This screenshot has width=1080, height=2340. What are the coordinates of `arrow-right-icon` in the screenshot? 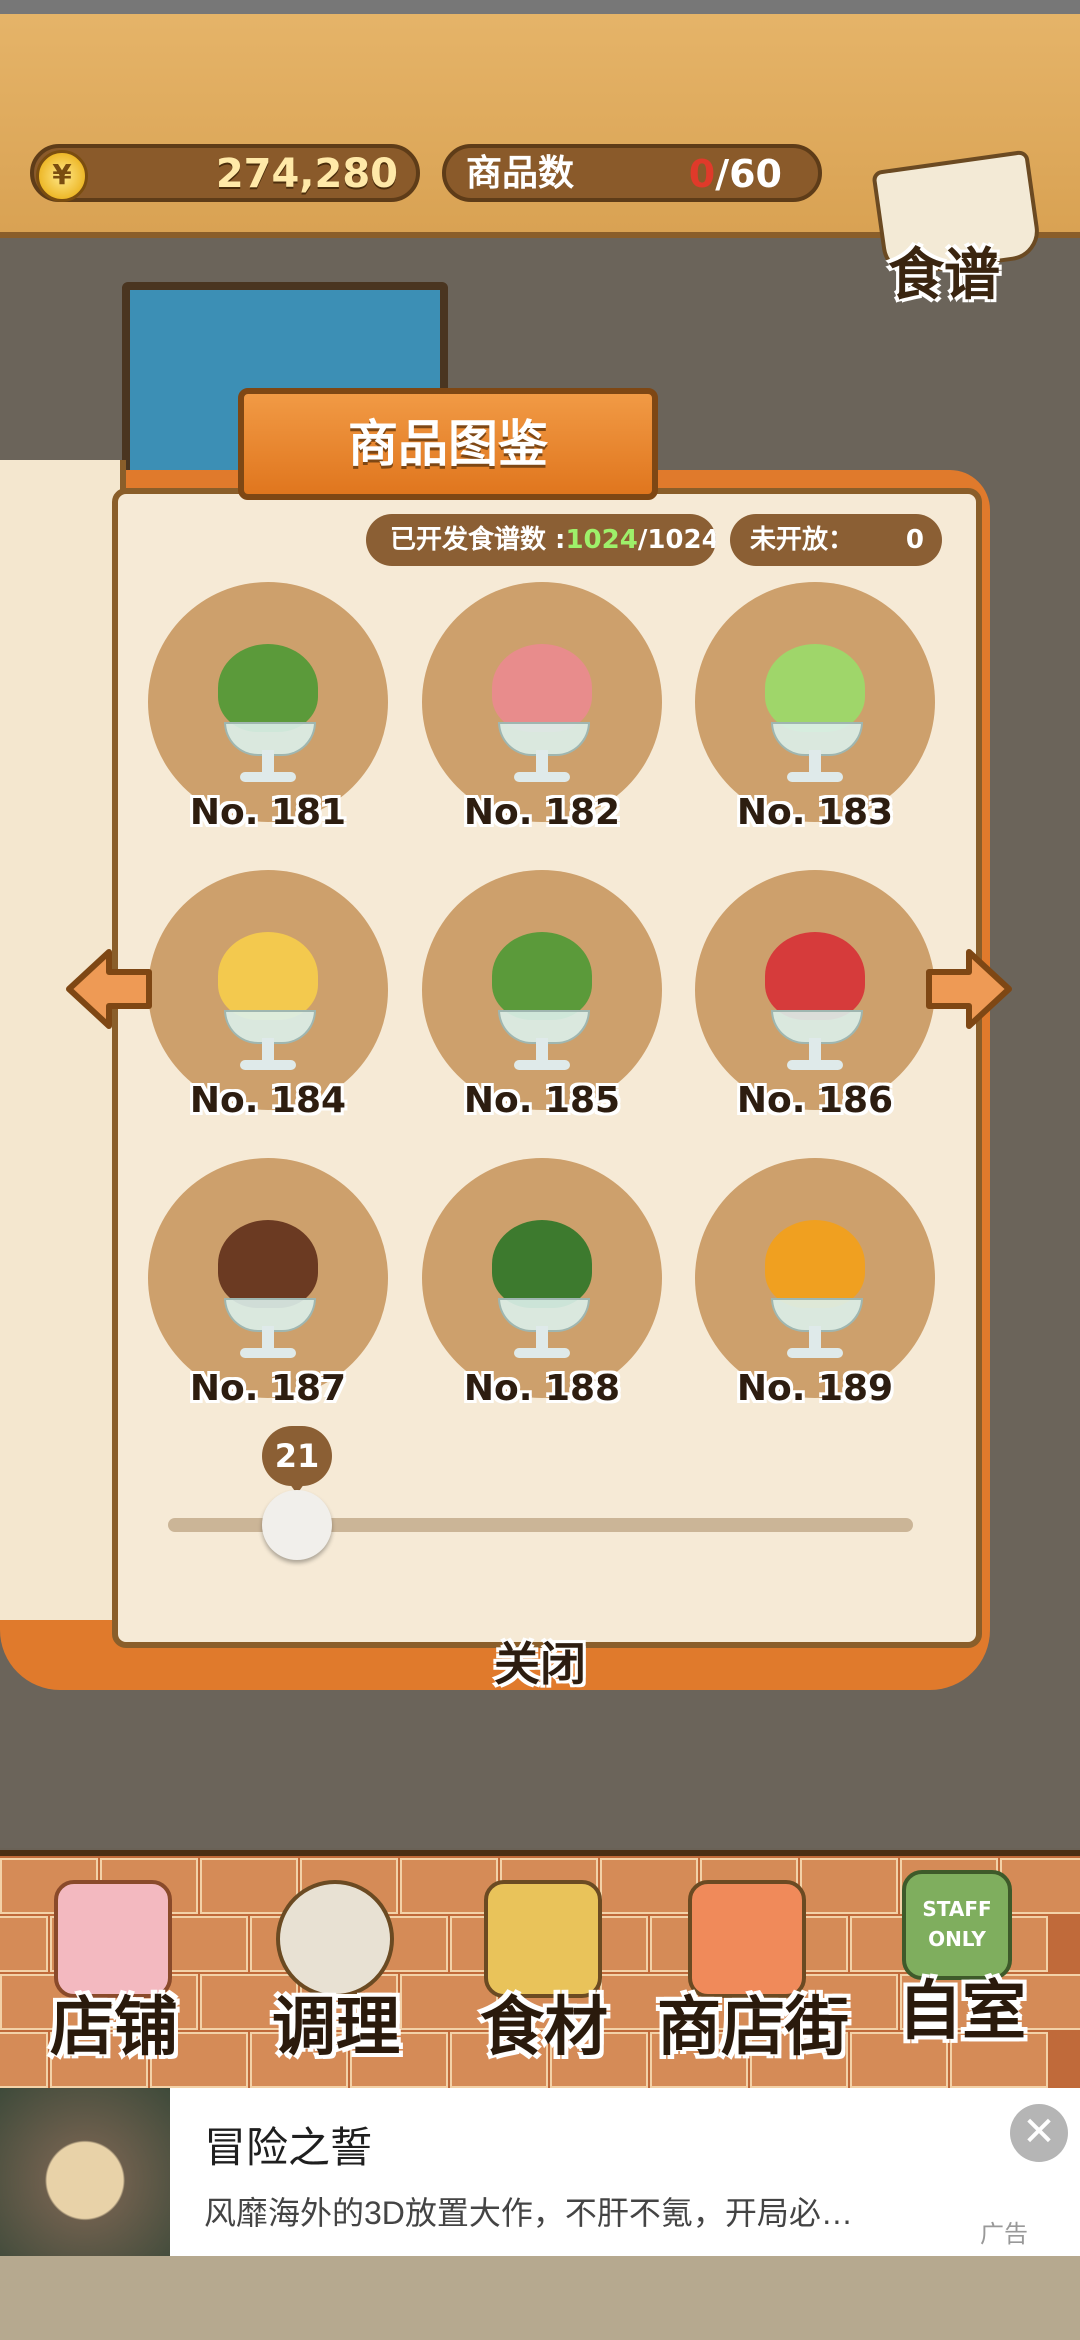 It's located at (969, 989).